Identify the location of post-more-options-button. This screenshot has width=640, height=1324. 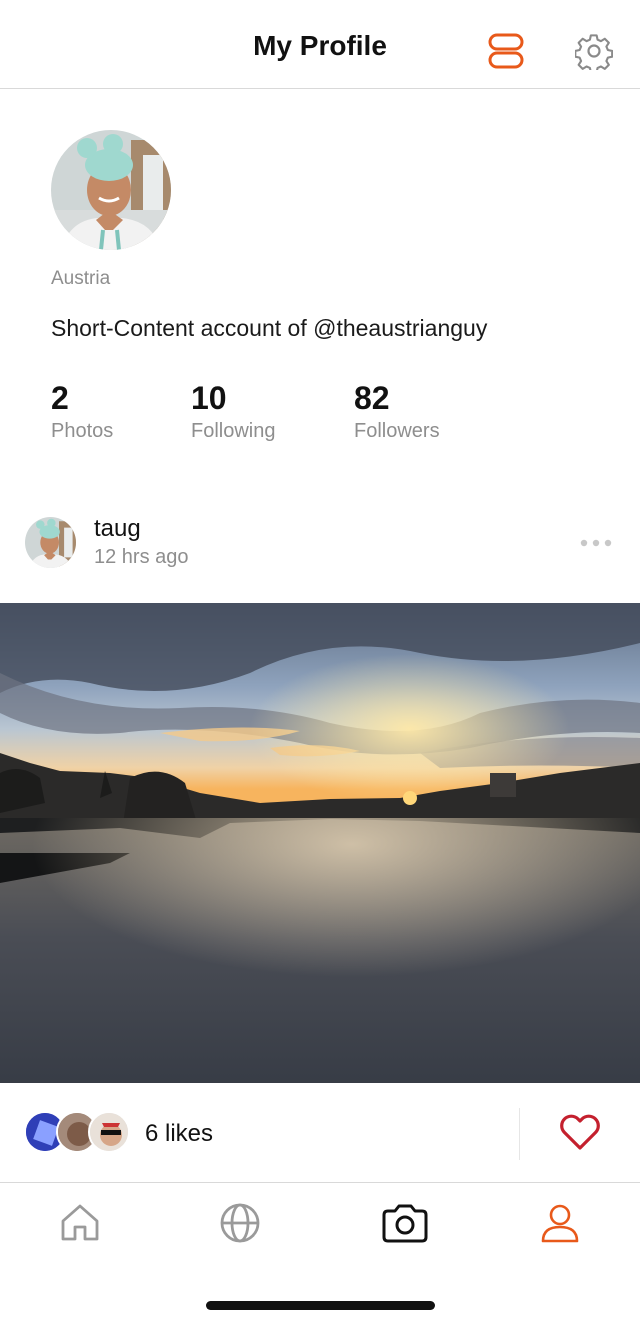
(596, 543).